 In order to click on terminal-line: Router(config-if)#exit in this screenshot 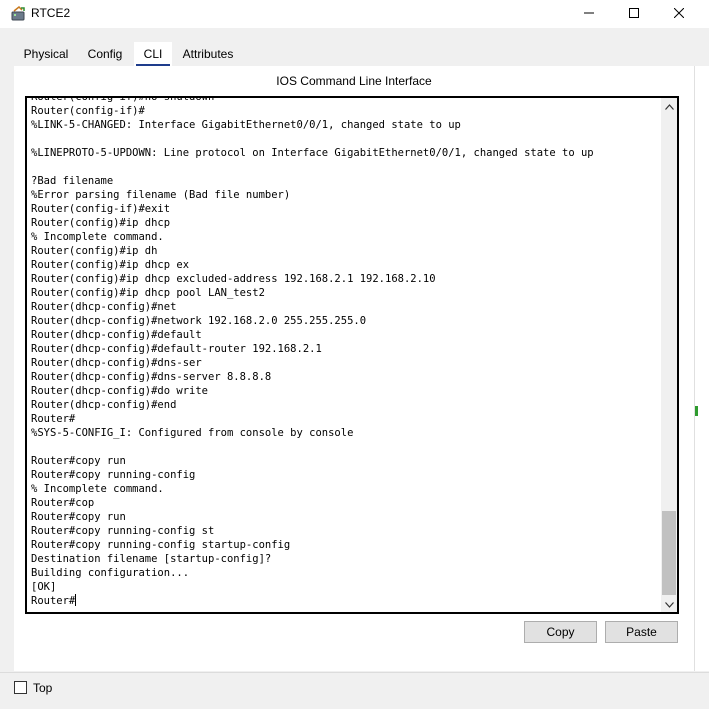, I will do `click(101, 209)`.